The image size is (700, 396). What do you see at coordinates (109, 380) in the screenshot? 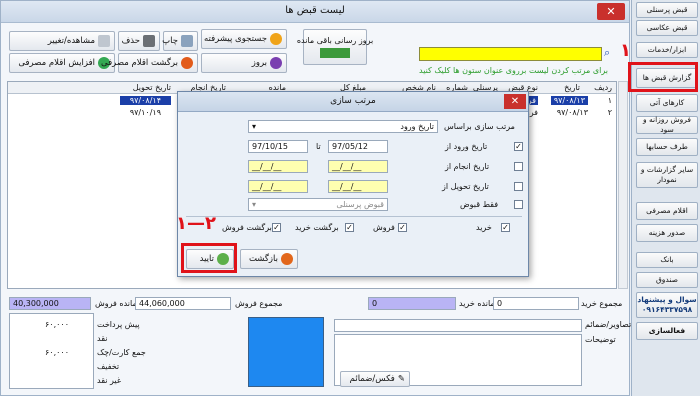
I see `noncash-label: غیر نقد` at bounding box center [109, 380].